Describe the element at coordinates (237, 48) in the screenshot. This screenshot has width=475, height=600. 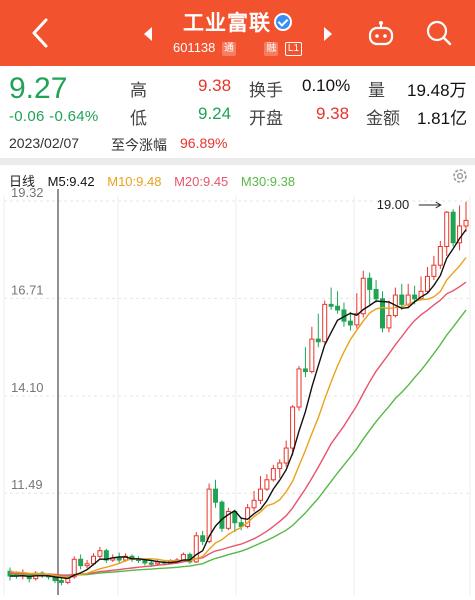
I see `stock-subline: 601138 通 融 L1` at that location.